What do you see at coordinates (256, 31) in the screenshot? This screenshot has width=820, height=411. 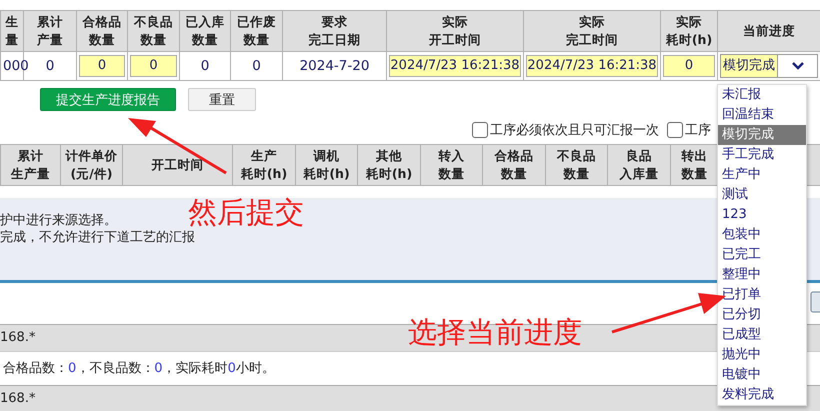 I see `column-header: 已作废 数量` at bounding box center [256, 31].